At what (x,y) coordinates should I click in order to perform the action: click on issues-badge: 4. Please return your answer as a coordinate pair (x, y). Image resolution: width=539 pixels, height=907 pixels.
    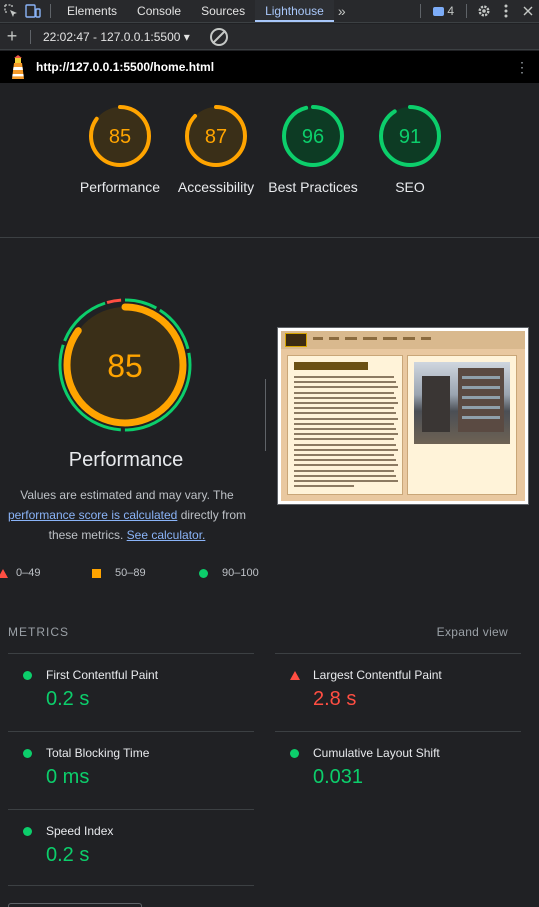
    Looking at the image, I should click on (443, 11).